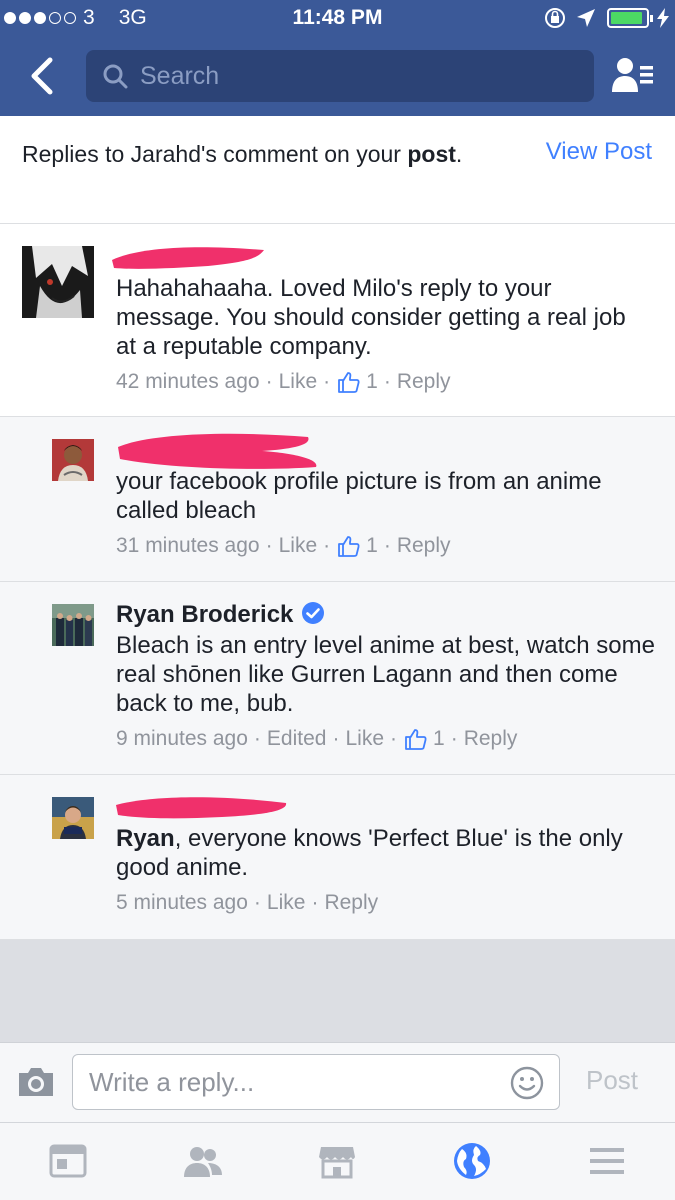 This screenshot has width=675, height=1200. What do you see at coordinates (612, 1080) in the screenshot?
I see `post-button: Post` at bounding box center [612, 1080].